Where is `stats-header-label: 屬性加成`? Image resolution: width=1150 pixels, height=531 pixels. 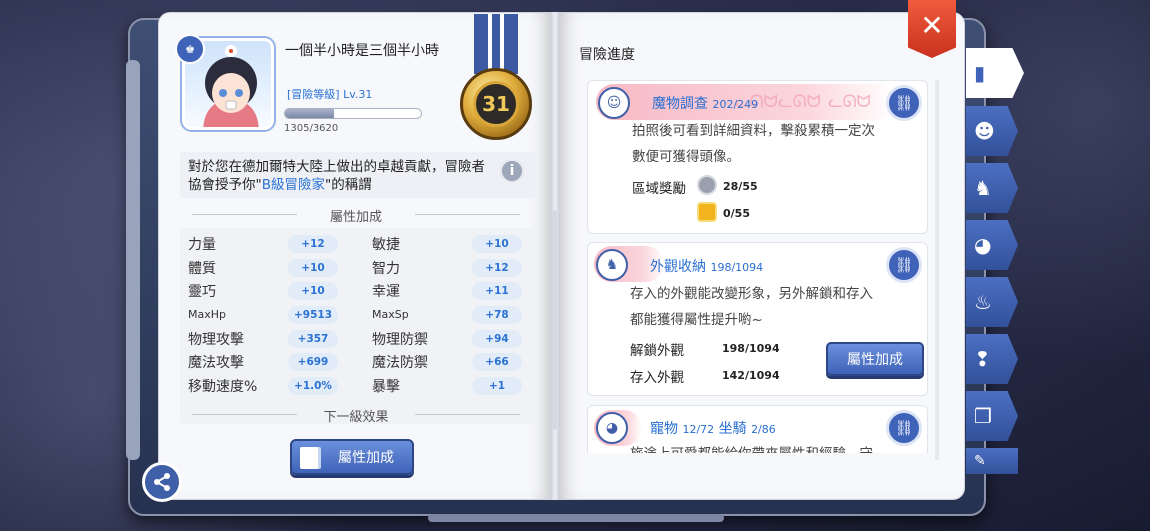 stats-header-label: 屬性加成 is located at coordinates (355, 217).